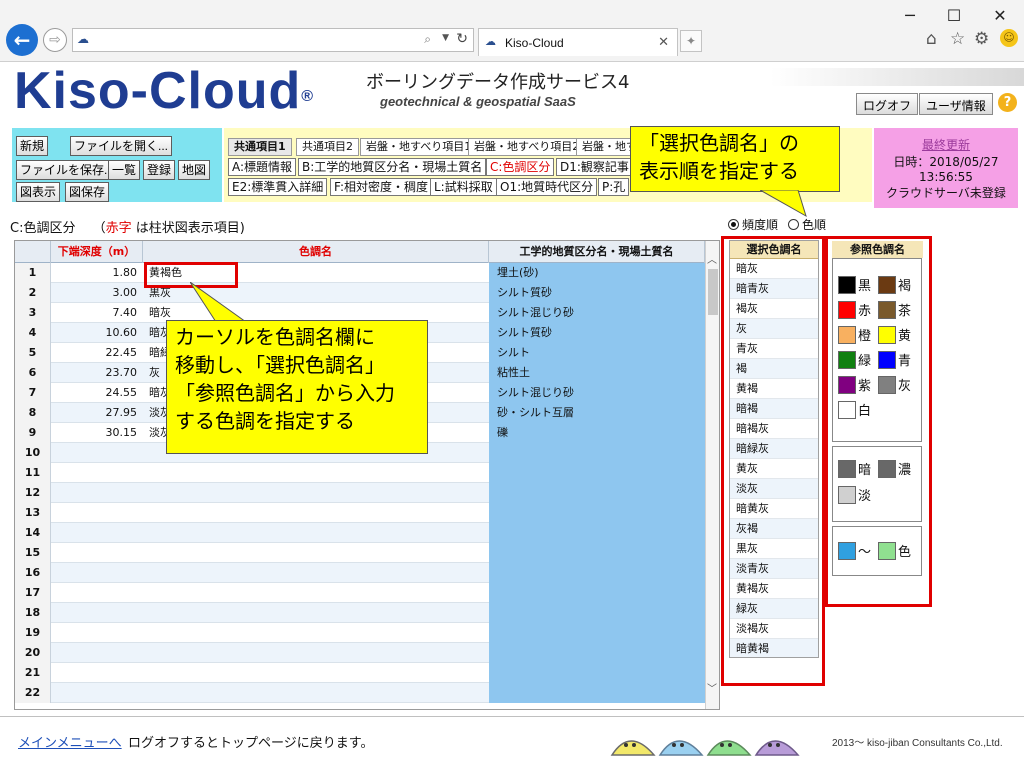 The width and height of the screenshot is (1024, 768). What do you see at coordinates (854, 550) in the screenshot?
I see `color-swatch: ～` at bounding box center [854, 550].